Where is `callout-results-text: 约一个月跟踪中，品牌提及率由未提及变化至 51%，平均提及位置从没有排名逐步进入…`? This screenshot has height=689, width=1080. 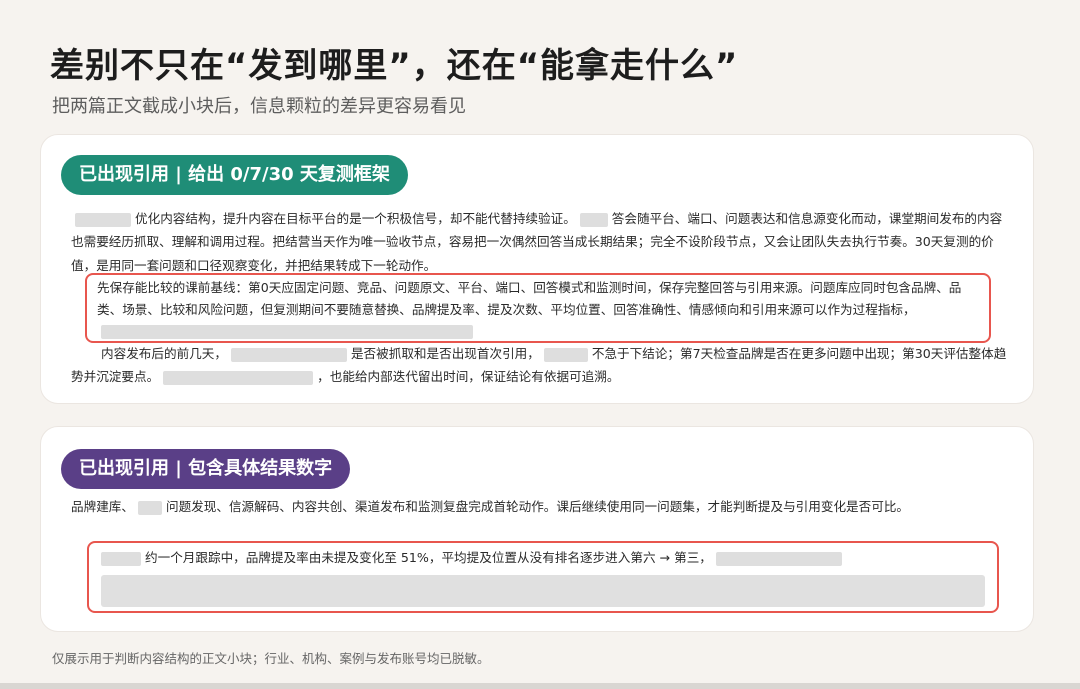
callout-results-text: 约一个月跟踪中，品牌提及率由未提及变化至 51%，平均提及位置从没有排名逐步进入… is located at coordinates (543, 558).